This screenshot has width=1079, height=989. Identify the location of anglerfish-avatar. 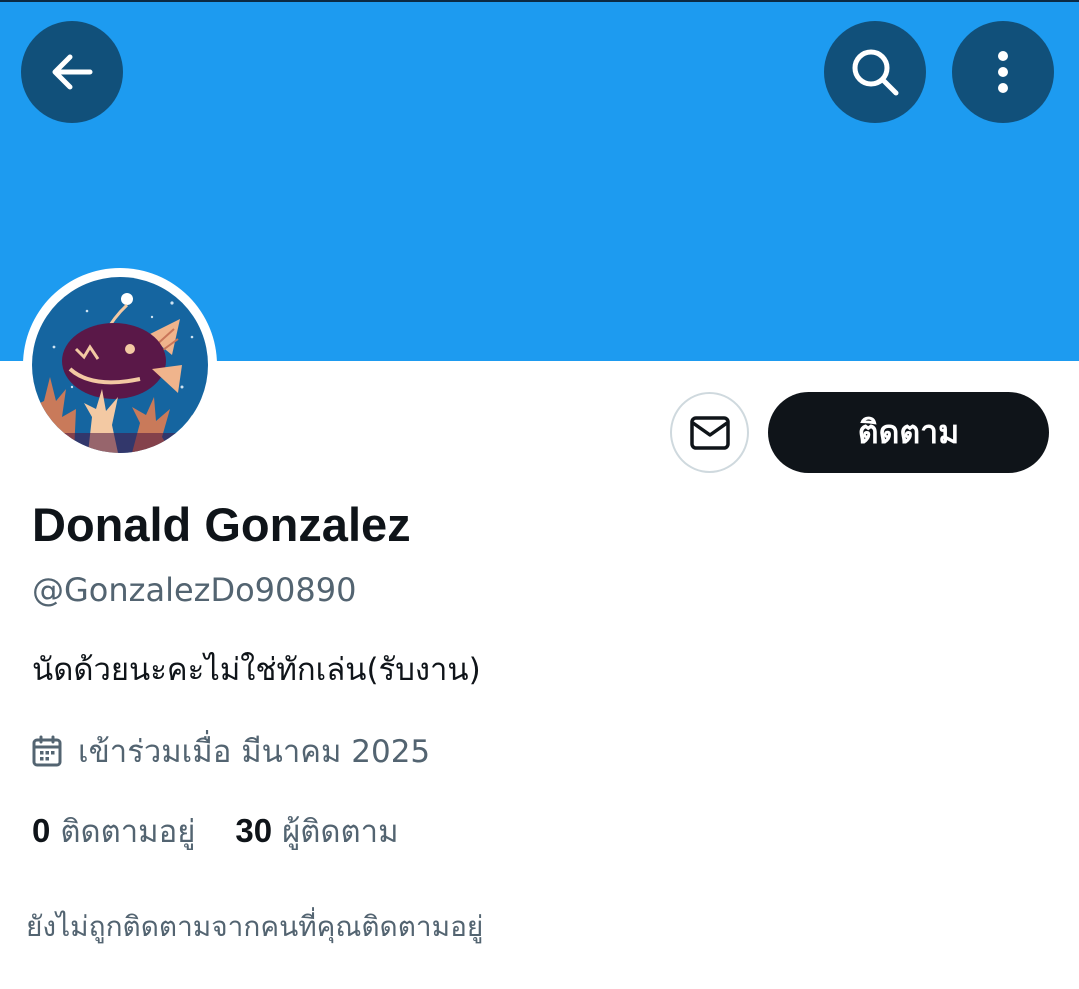
(120, 365).